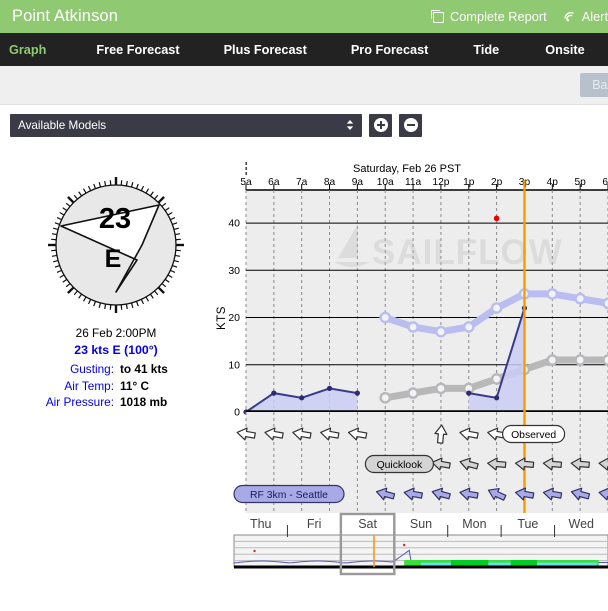 The image size is (608, 611). Describe the element at coordinates (234, 318) in the screenshot. I see `y-tick-label: 20` at that location.